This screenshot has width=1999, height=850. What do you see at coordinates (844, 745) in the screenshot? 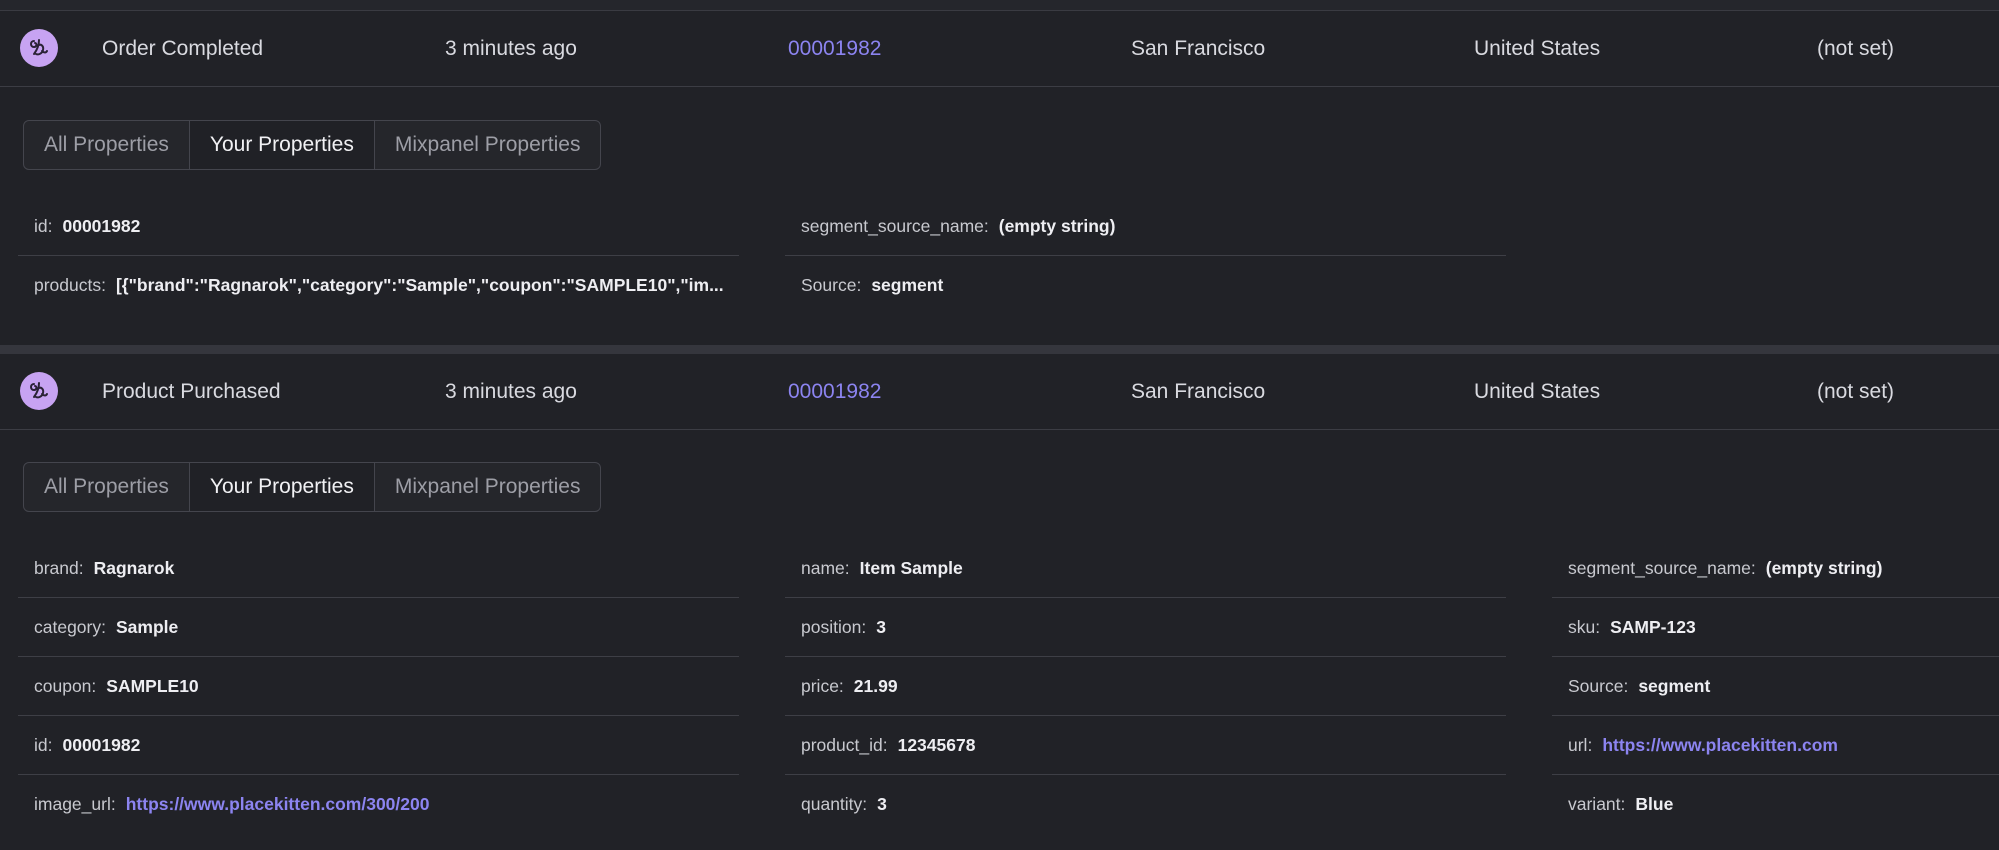
I see `property-key: product_id:` at bounding box center [844, 745].